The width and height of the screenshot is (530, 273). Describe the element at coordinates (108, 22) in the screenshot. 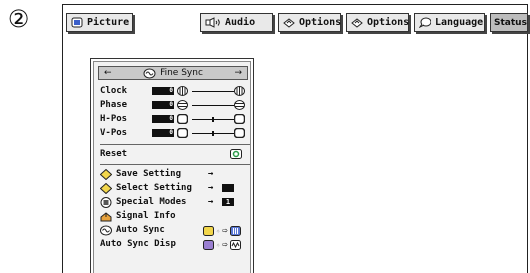

I see `tab-label: Picture` at that location.